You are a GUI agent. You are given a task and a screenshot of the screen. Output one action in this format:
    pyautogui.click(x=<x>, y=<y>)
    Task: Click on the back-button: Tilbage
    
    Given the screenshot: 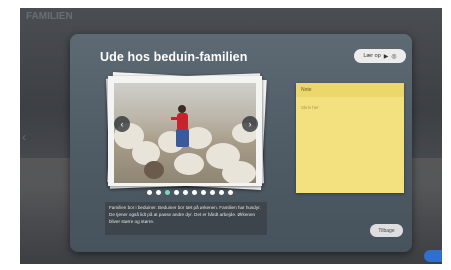 What is the action you would take?
    pyautogui.click(x=386, y=230)
    